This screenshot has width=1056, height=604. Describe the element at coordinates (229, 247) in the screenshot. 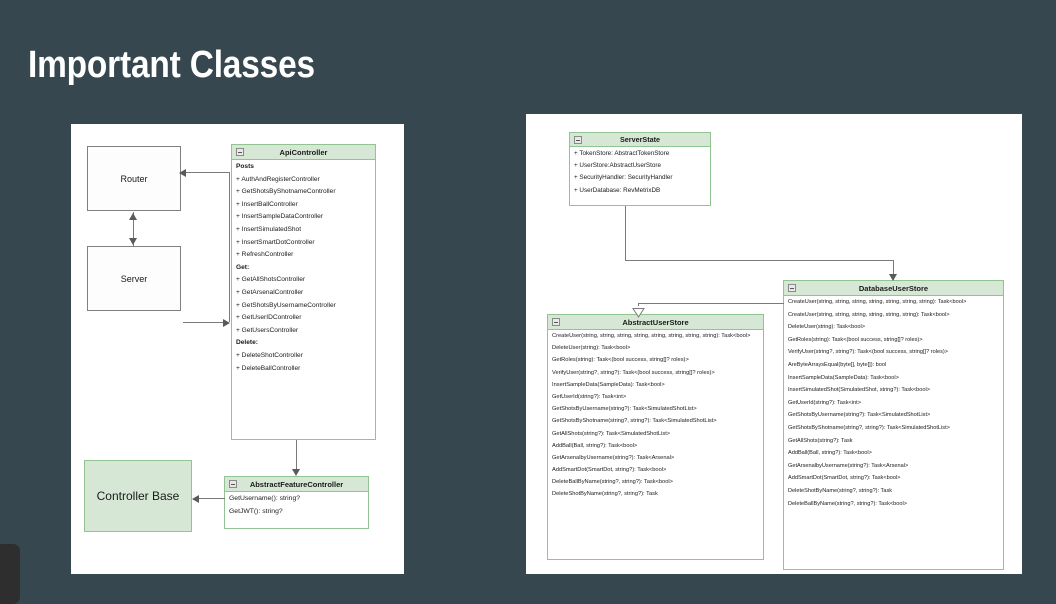

I see `api-to-router-vertical` at that location.